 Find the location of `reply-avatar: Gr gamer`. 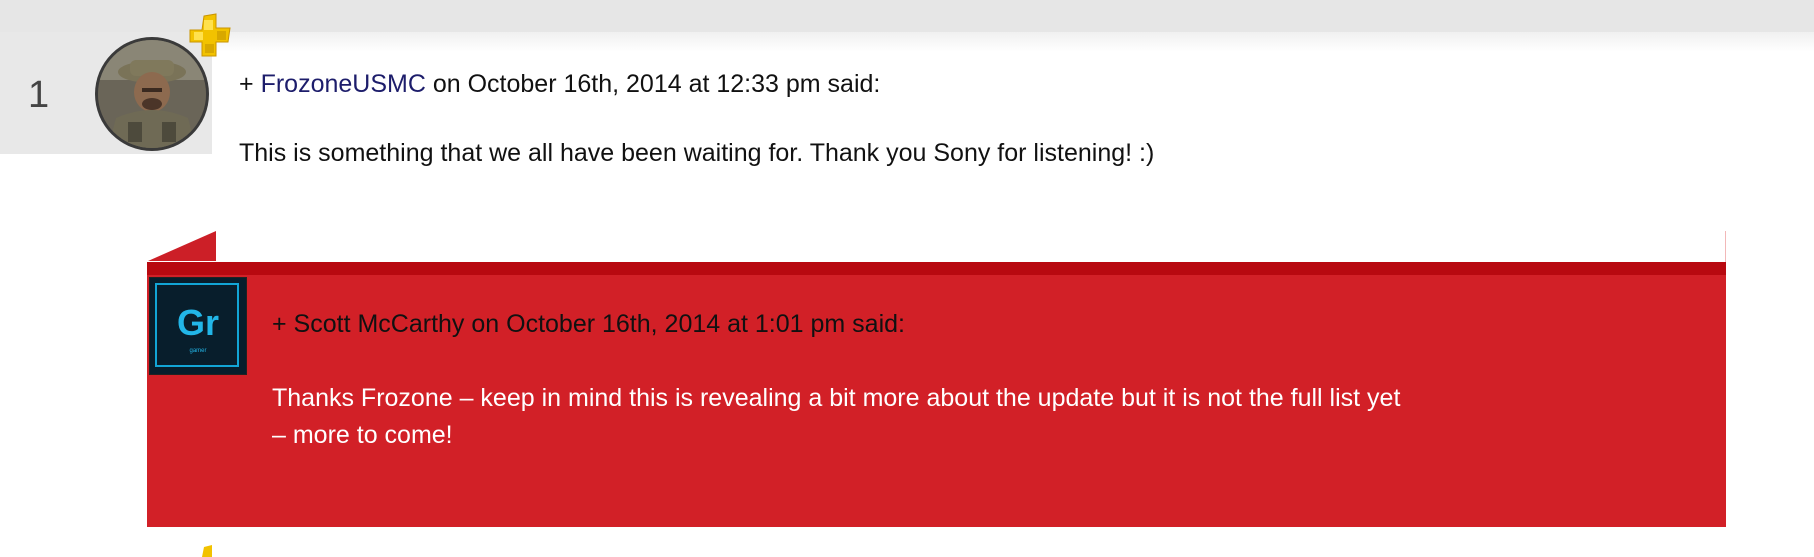

reply-avatar: Gr gamer is located at coordinates (198, 326).